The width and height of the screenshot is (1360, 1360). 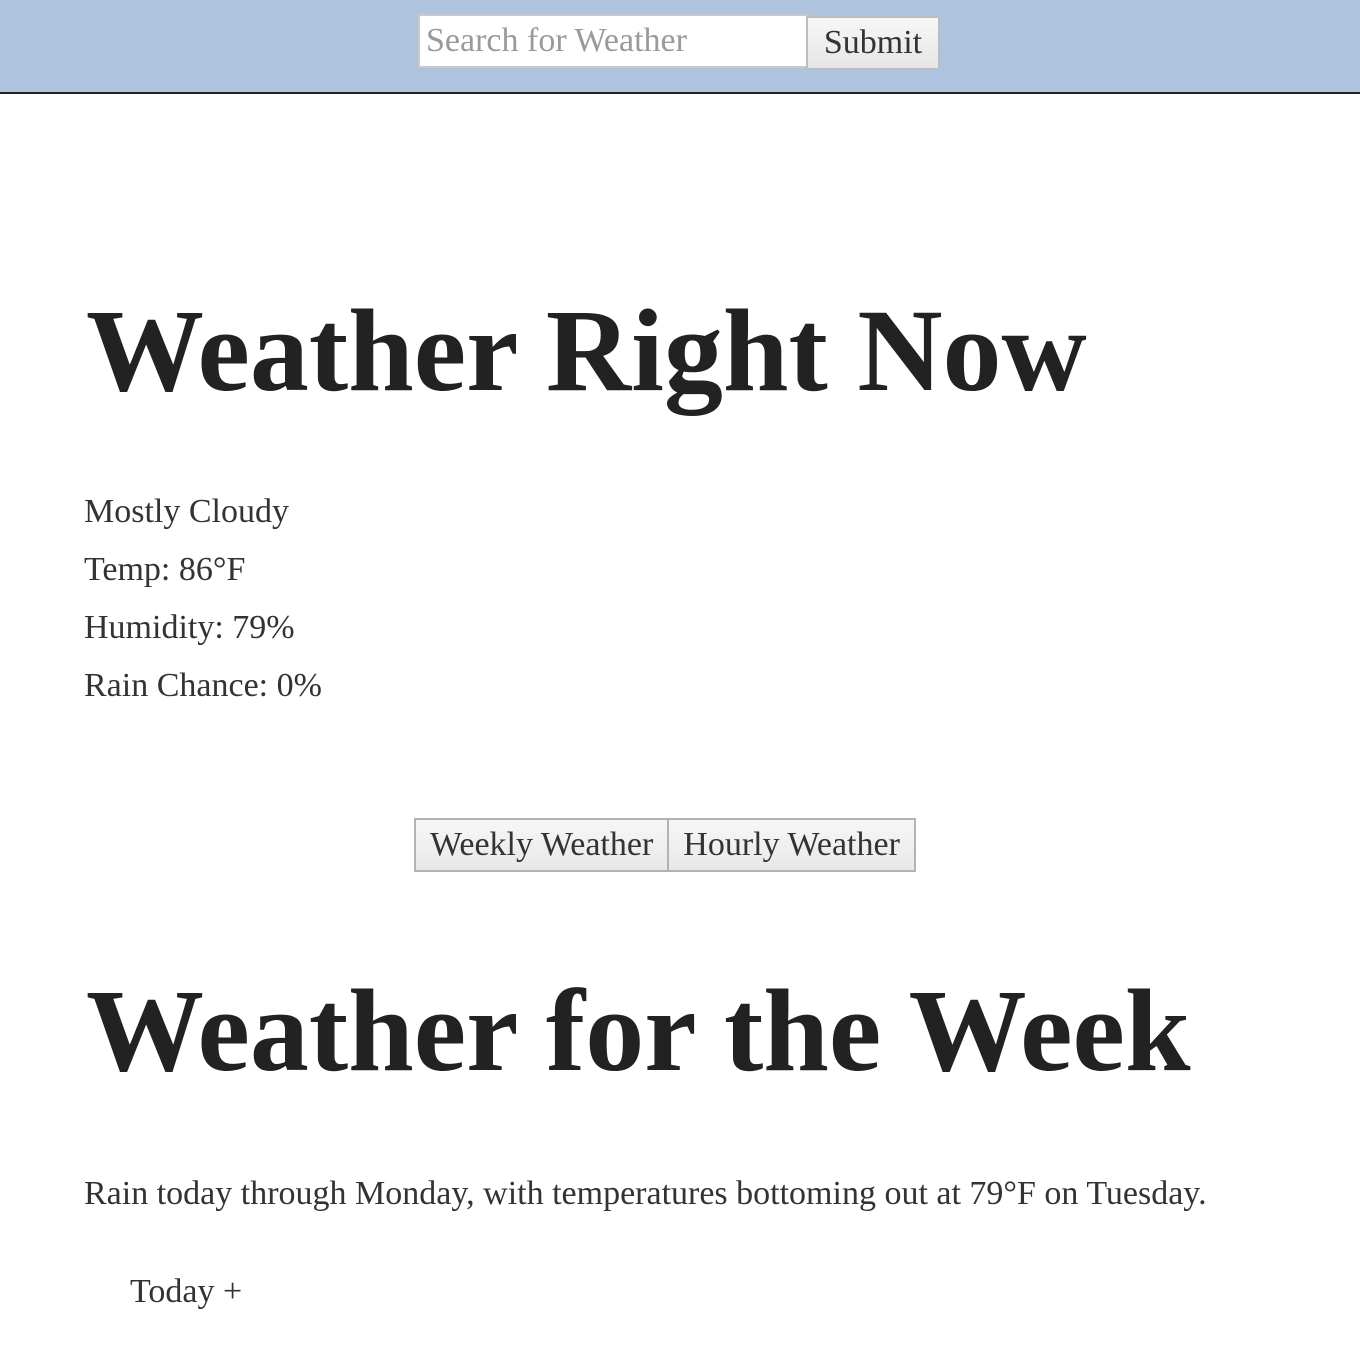 I want to click on current-humidity: Humidity: 79%, so click(x=189, y=627).